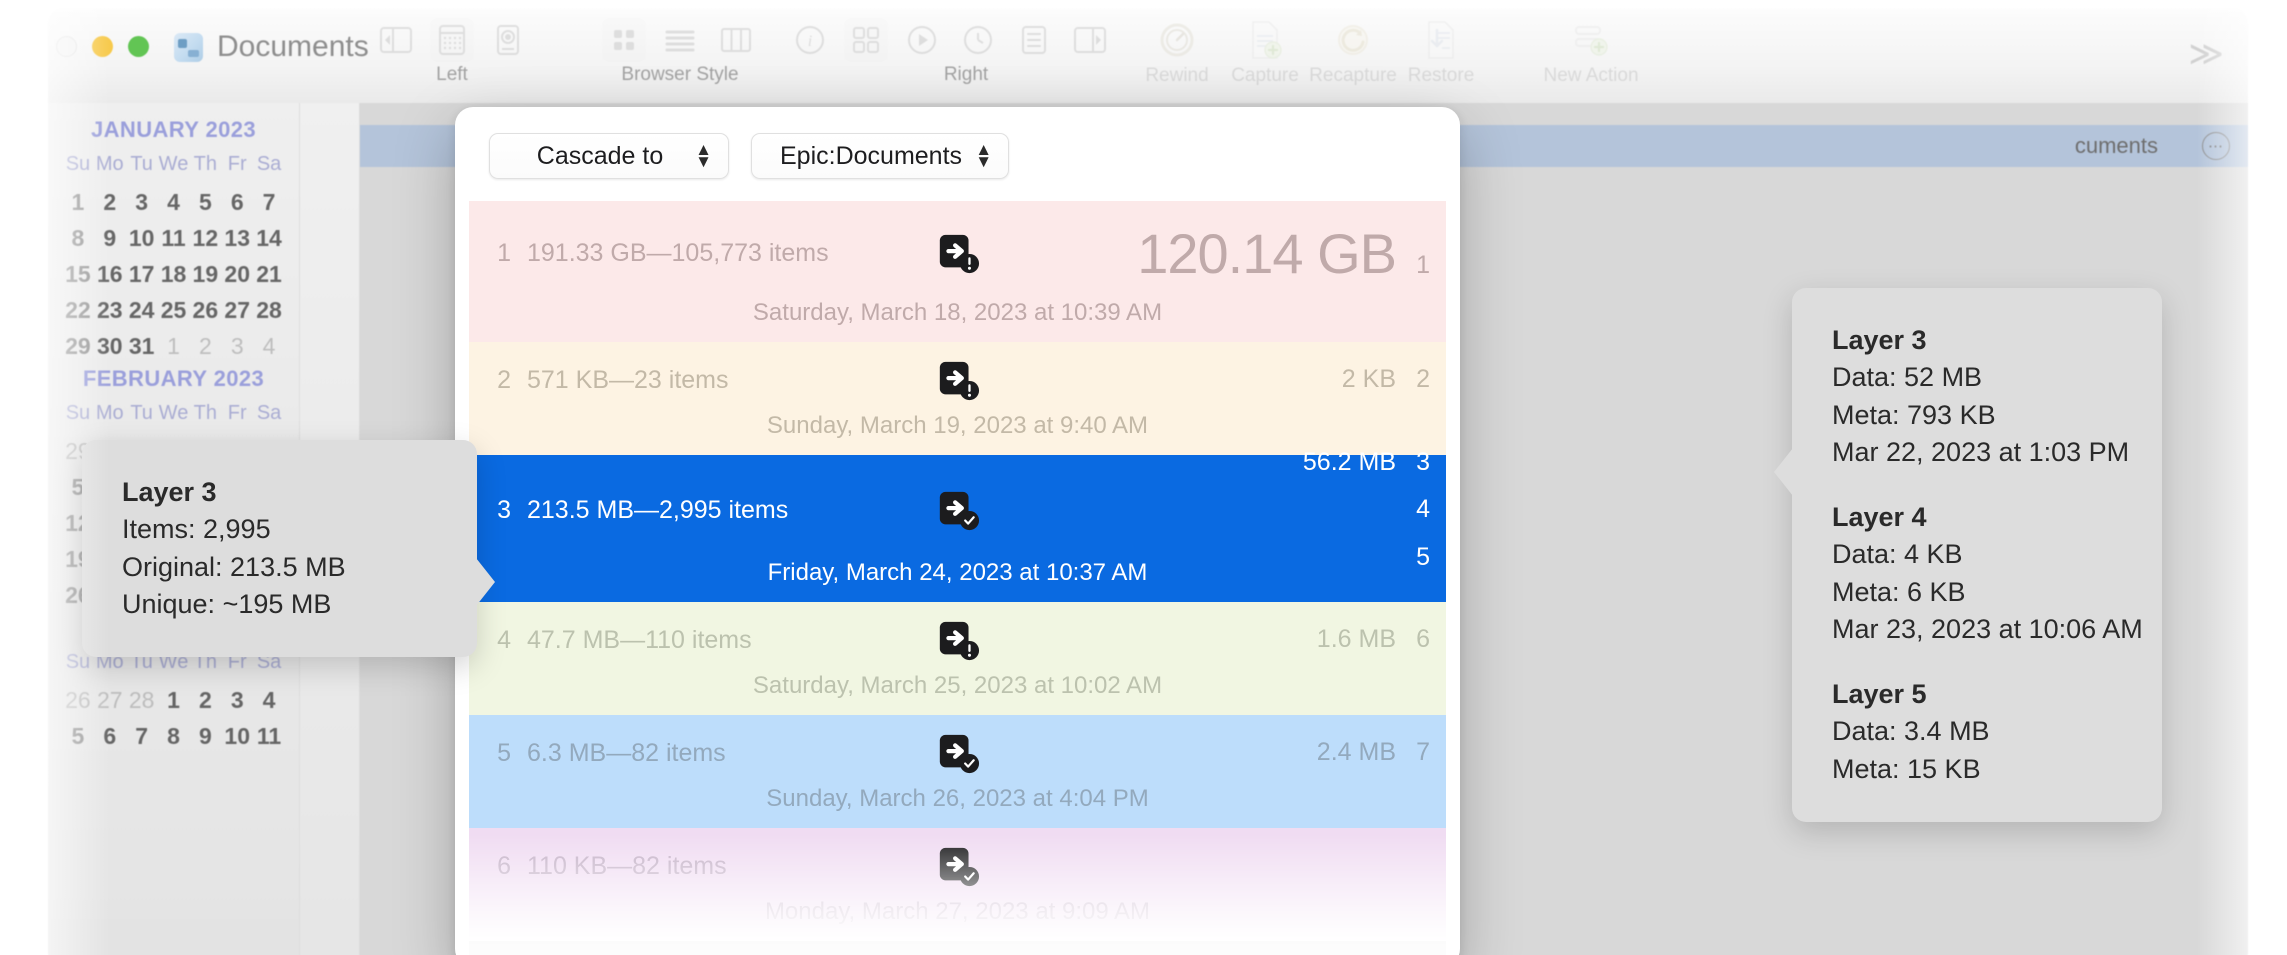 The width and height of the screenshot is (2287, 955). Describe the element at coordinates (2216, 146) in the screenshot. I see `ellipsis-circle-icon: ⋯` at that location.